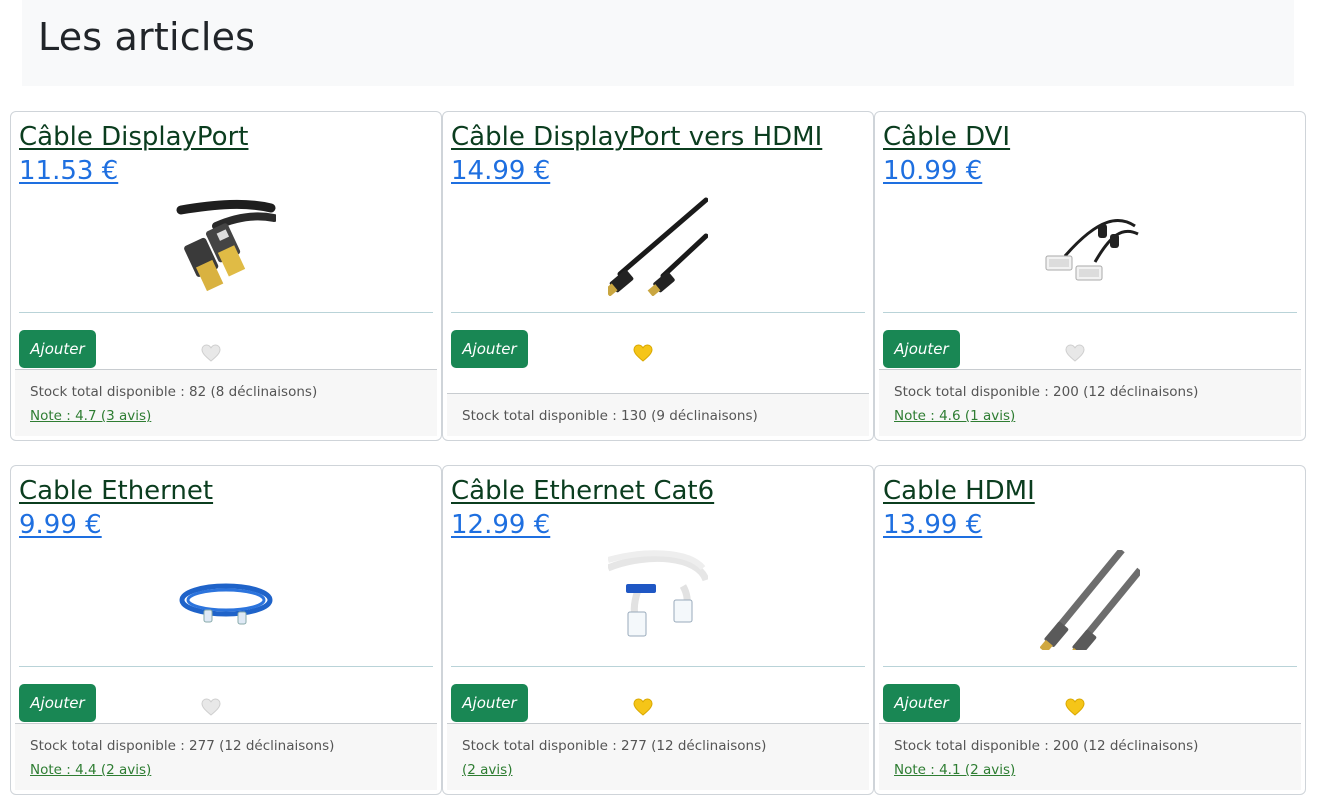  I want to click on displayport-hdmi-cable-image, so click(658, 246).